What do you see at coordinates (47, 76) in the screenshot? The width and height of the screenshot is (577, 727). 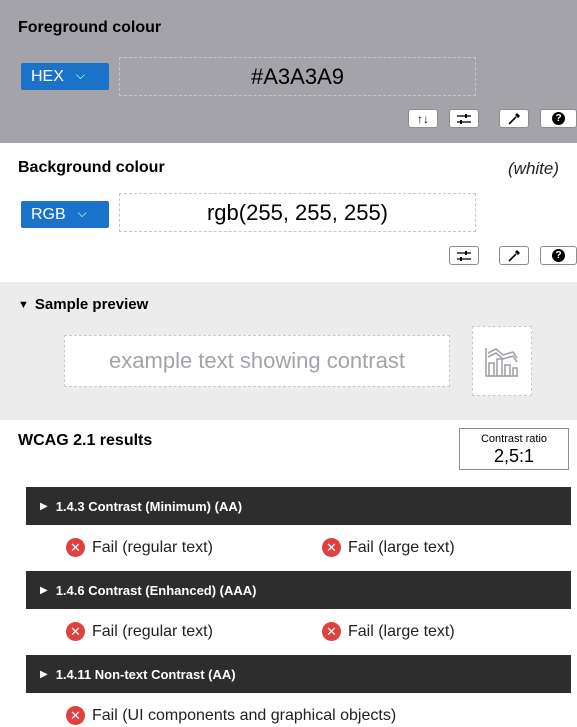 I see `foreground-format-label: HEX` at bounding box center [47, 76].